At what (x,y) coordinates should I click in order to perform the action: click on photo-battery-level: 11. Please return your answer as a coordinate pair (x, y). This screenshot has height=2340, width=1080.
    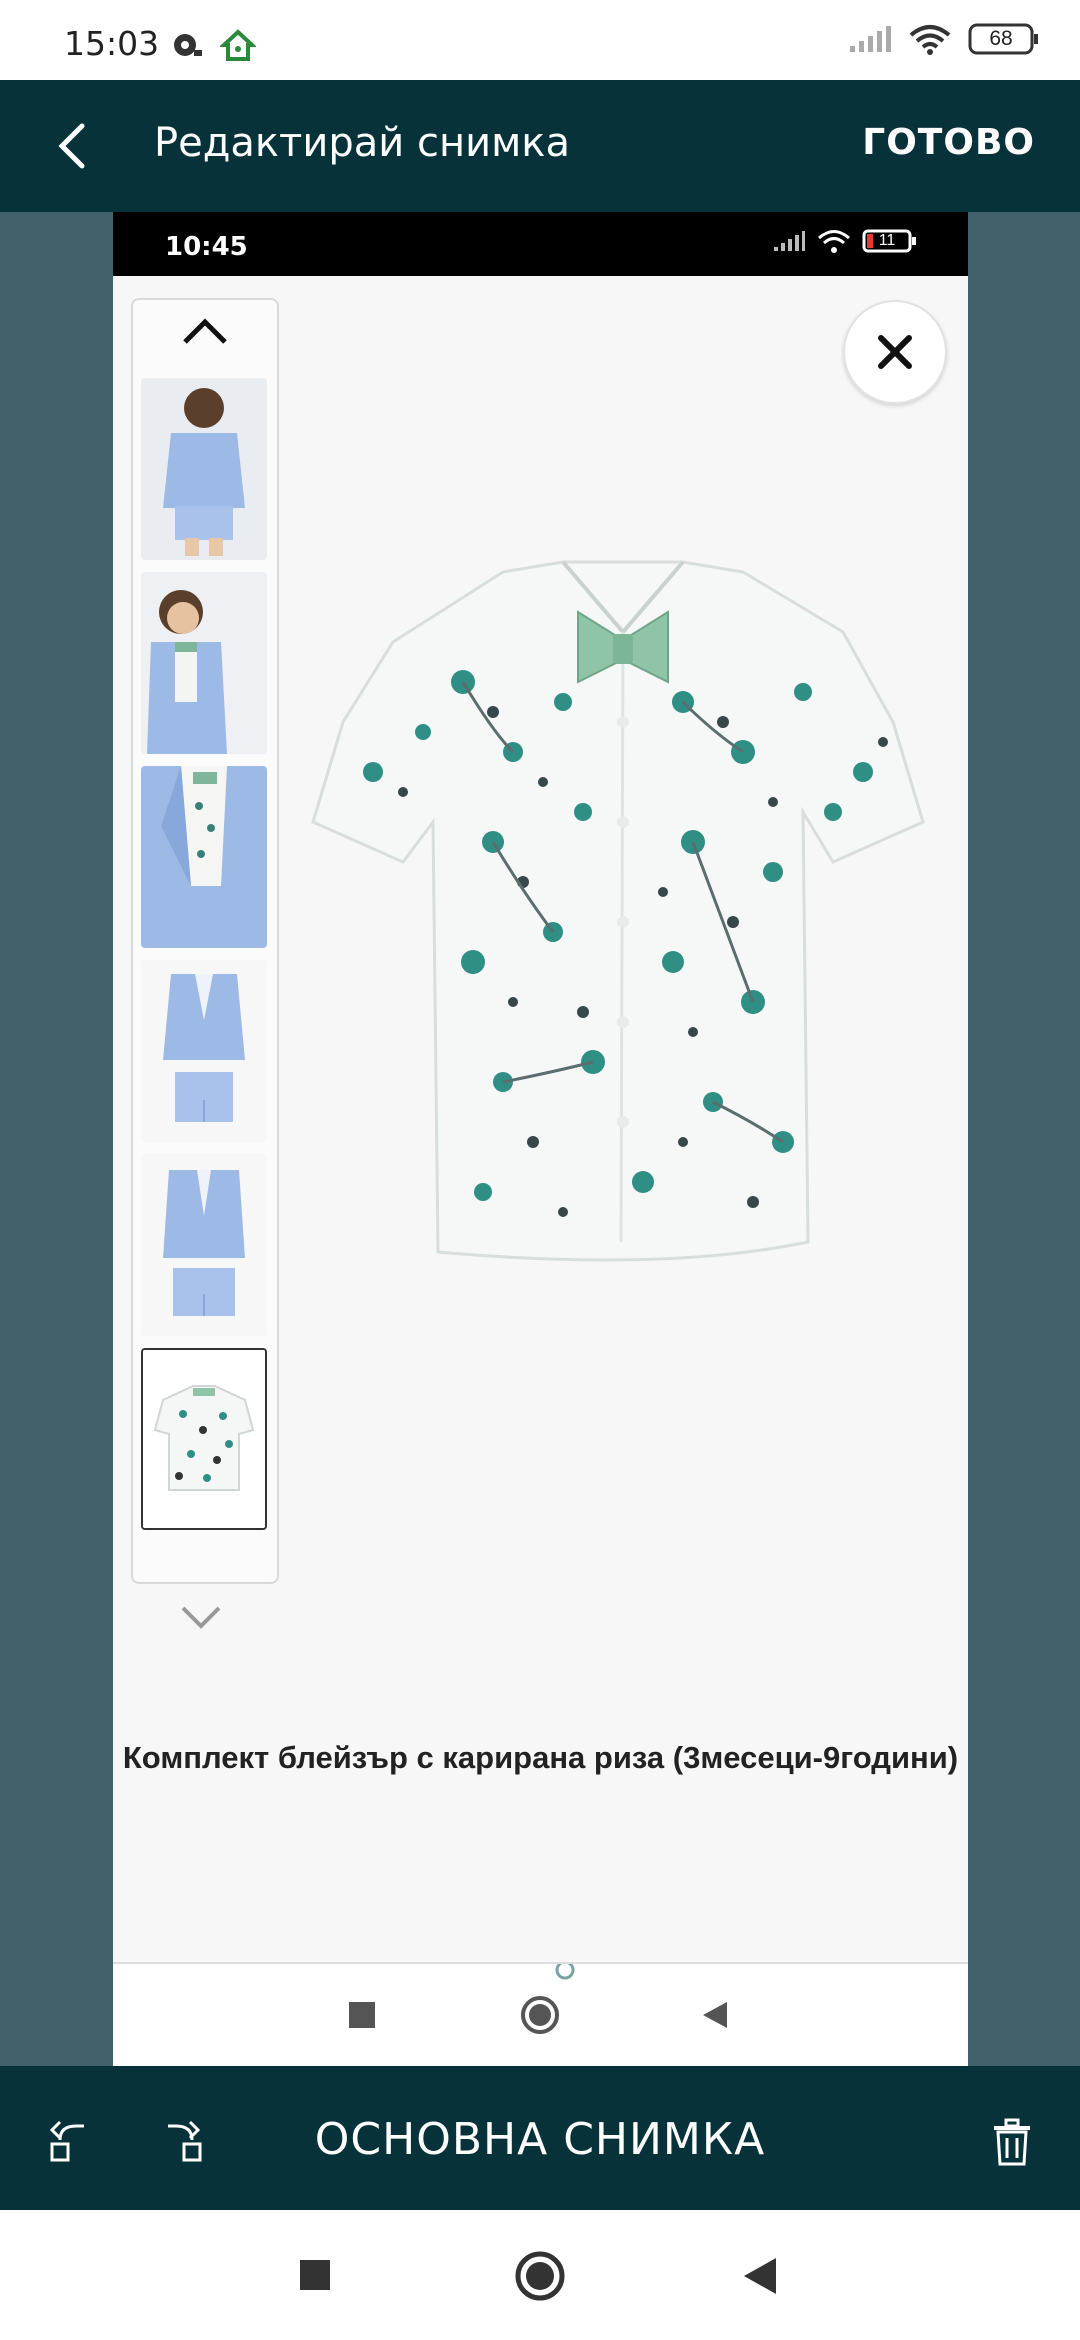
    Looking at the image, I should click on (887, 240).